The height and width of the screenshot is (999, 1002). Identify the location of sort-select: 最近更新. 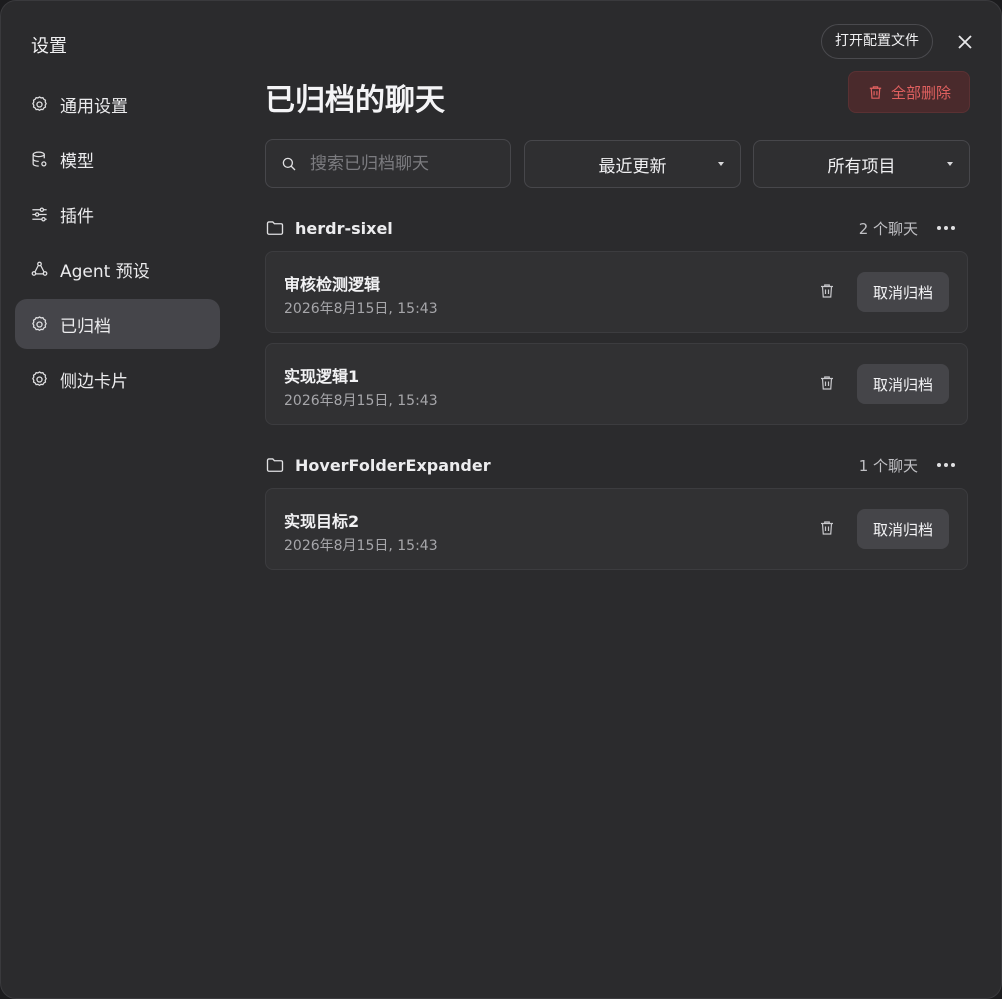
(632, 164).